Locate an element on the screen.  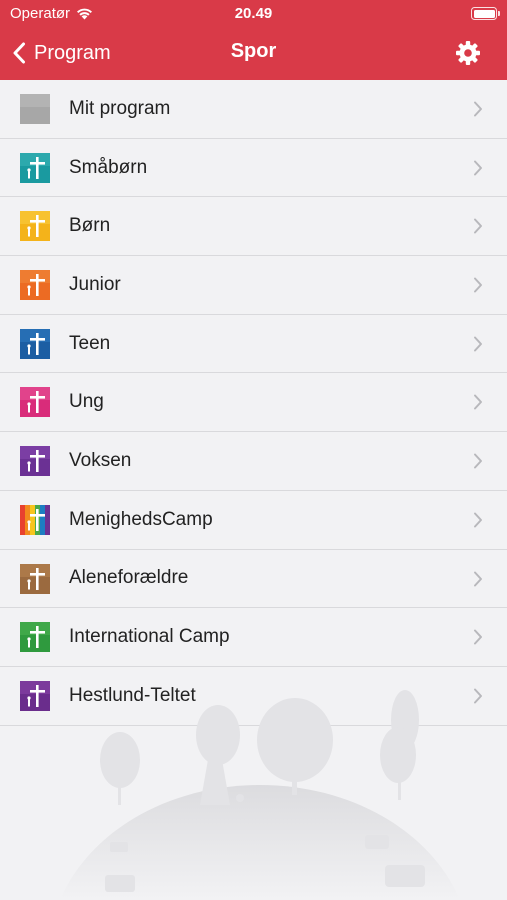
page-title: Spor is located at coordinates (253, 51).